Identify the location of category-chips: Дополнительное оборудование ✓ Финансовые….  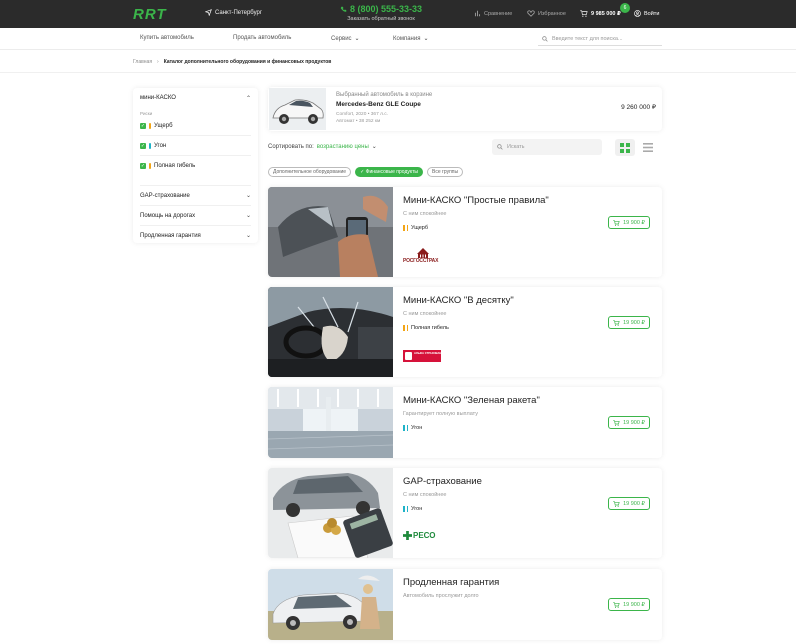
(366, 172).